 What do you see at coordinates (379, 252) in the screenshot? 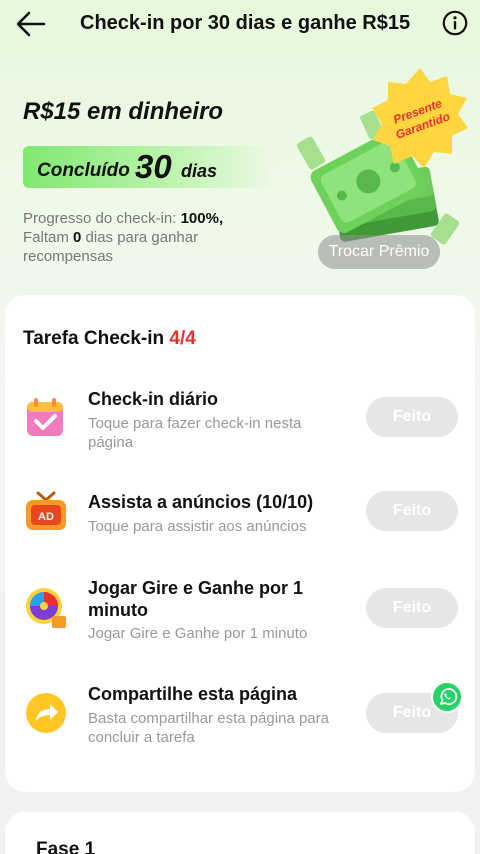
I see `exchange-prize-button: Trocar Prêmio` at bounding box center [379, 252].